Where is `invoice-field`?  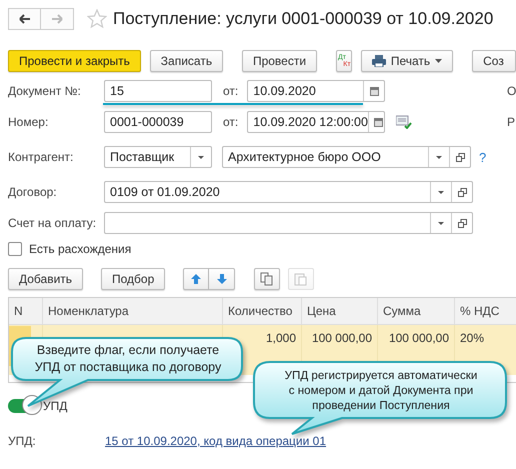 invoice-field is located at coordinates (288, 223).